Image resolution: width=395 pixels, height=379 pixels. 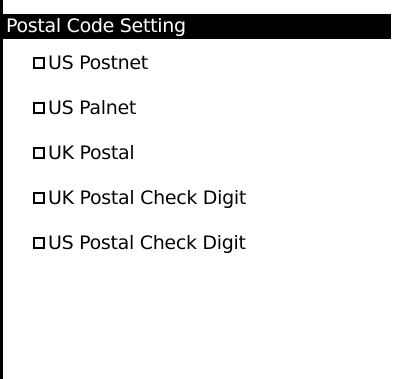 I want to click on option-us-postal-check-digit: US Postal Check Digit, so click(x=139, y=242).